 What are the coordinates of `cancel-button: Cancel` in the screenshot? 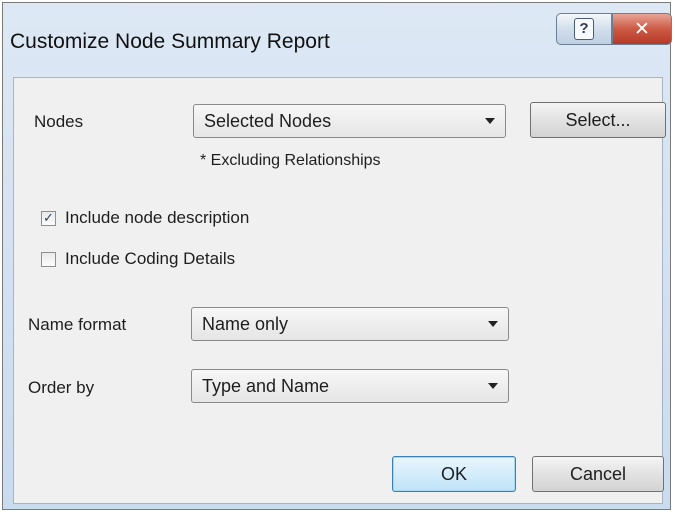 It's located at (598, 474).